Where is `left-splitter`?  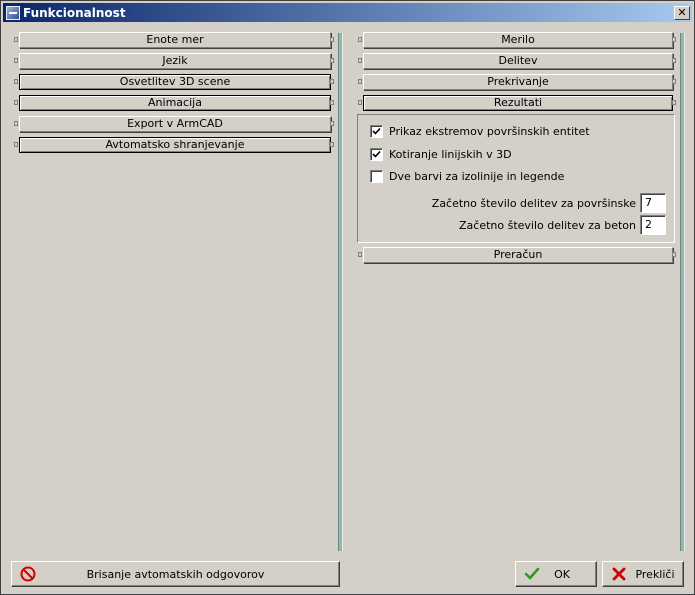 left-splitter is located at coordinates (340, 292).